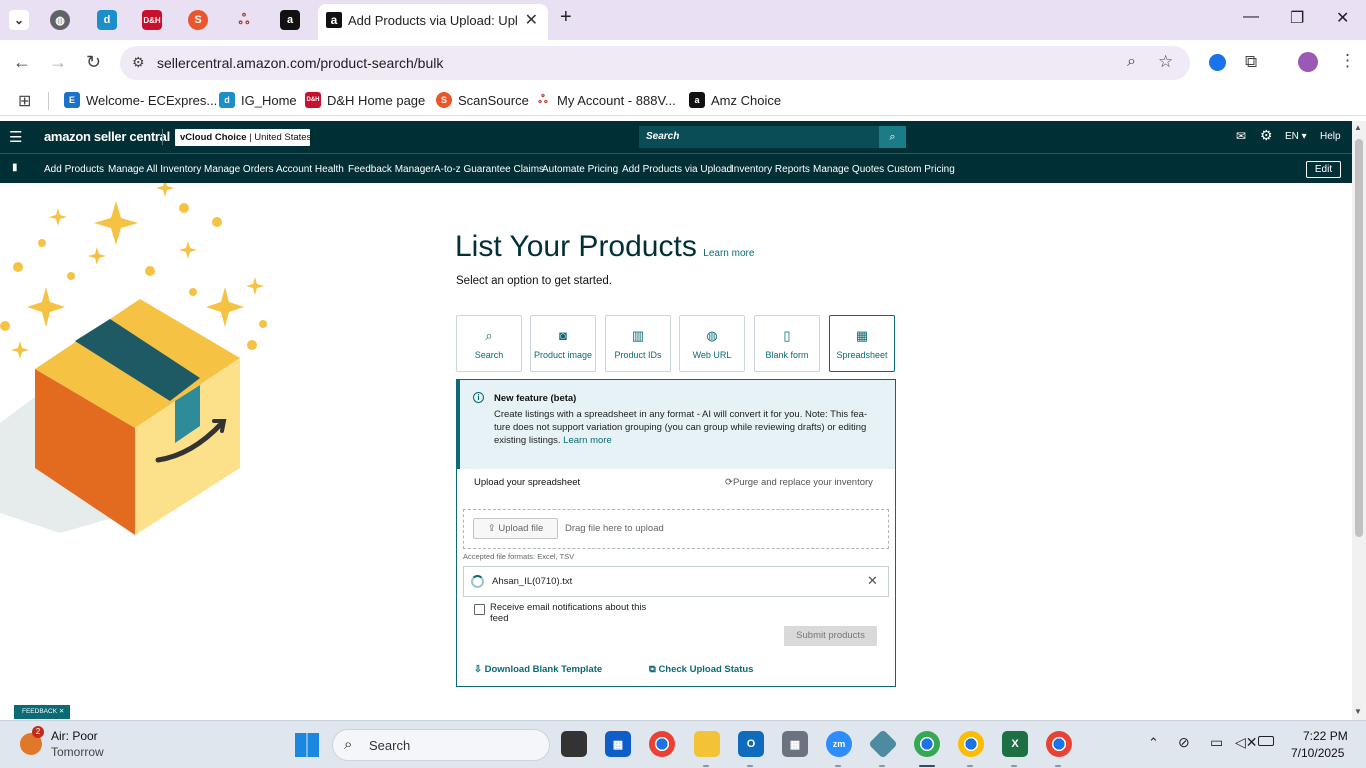 The image size is (1366, 768). Describe the element at coordinates (1015, 744) in the screenshot. I see `excel-icon: X` at that location.